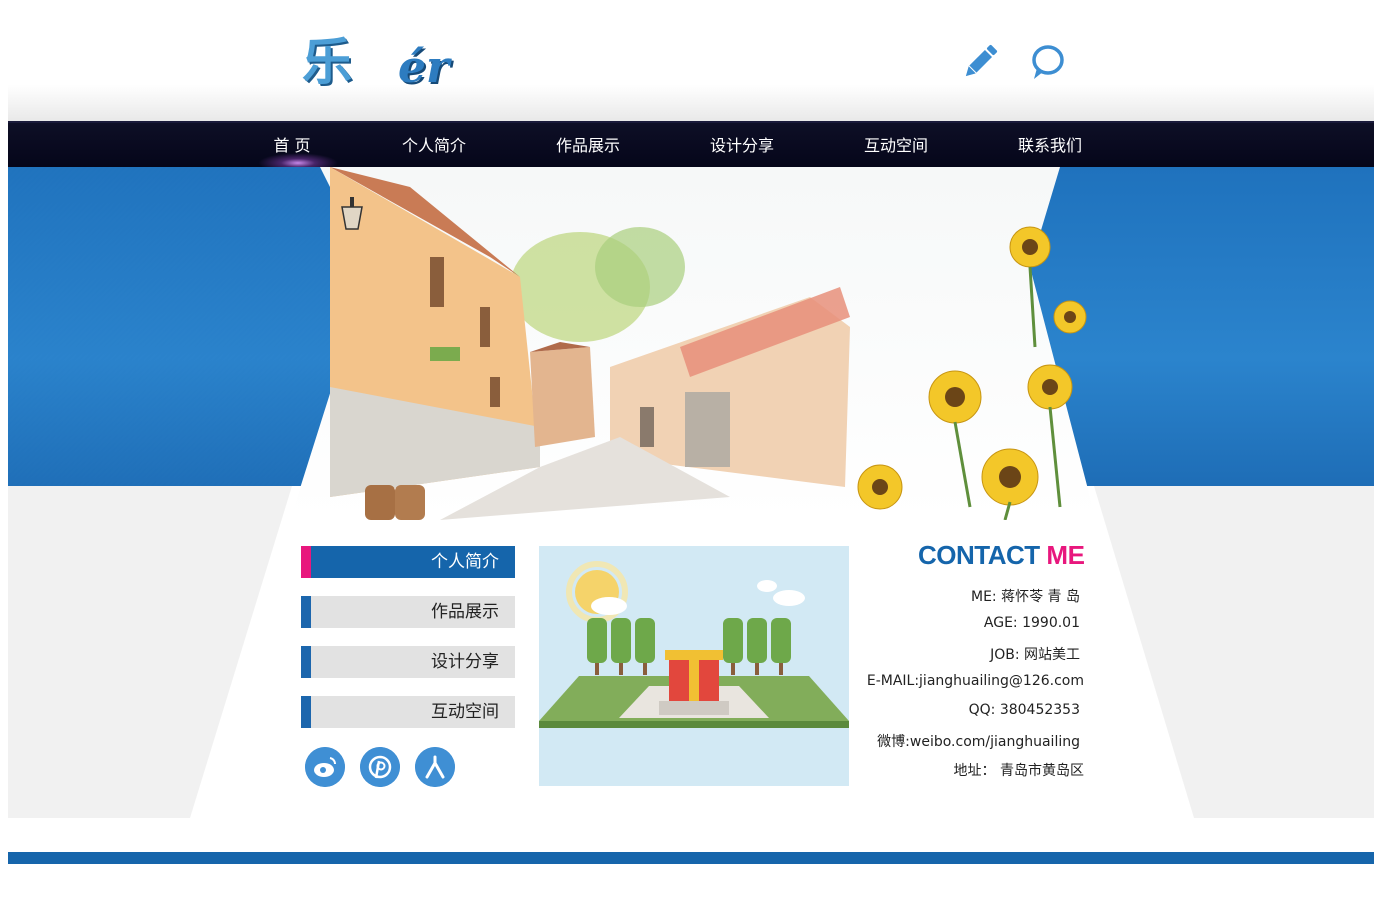 The width and height of the screenshot is (1382, 916). I want to click on contact-email: E-MAIL:jianghuailing@126.com, so click(975, 681).